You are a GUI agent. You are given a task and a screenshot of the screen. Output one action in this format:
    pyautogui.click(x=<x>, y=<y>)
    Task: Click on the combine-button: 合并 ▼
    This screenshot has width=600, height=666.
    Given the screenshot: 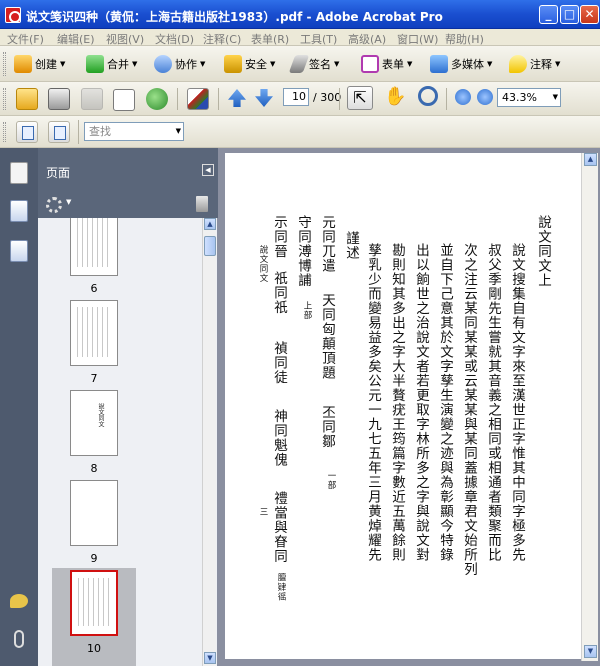 What is the action you would take?
    pyautogui.click(x=111, y=64)
    